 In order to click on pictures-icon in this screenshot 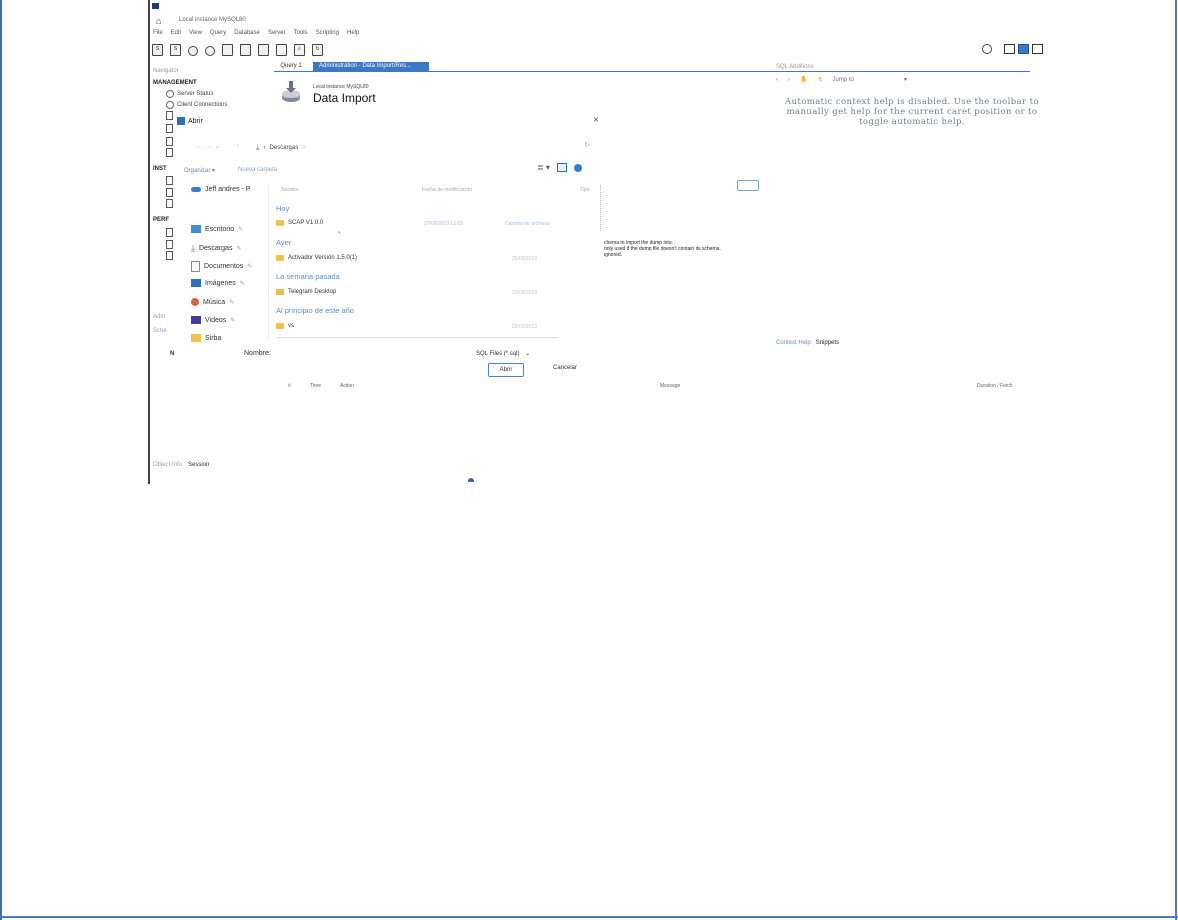, I will do `click(196, 283)`.